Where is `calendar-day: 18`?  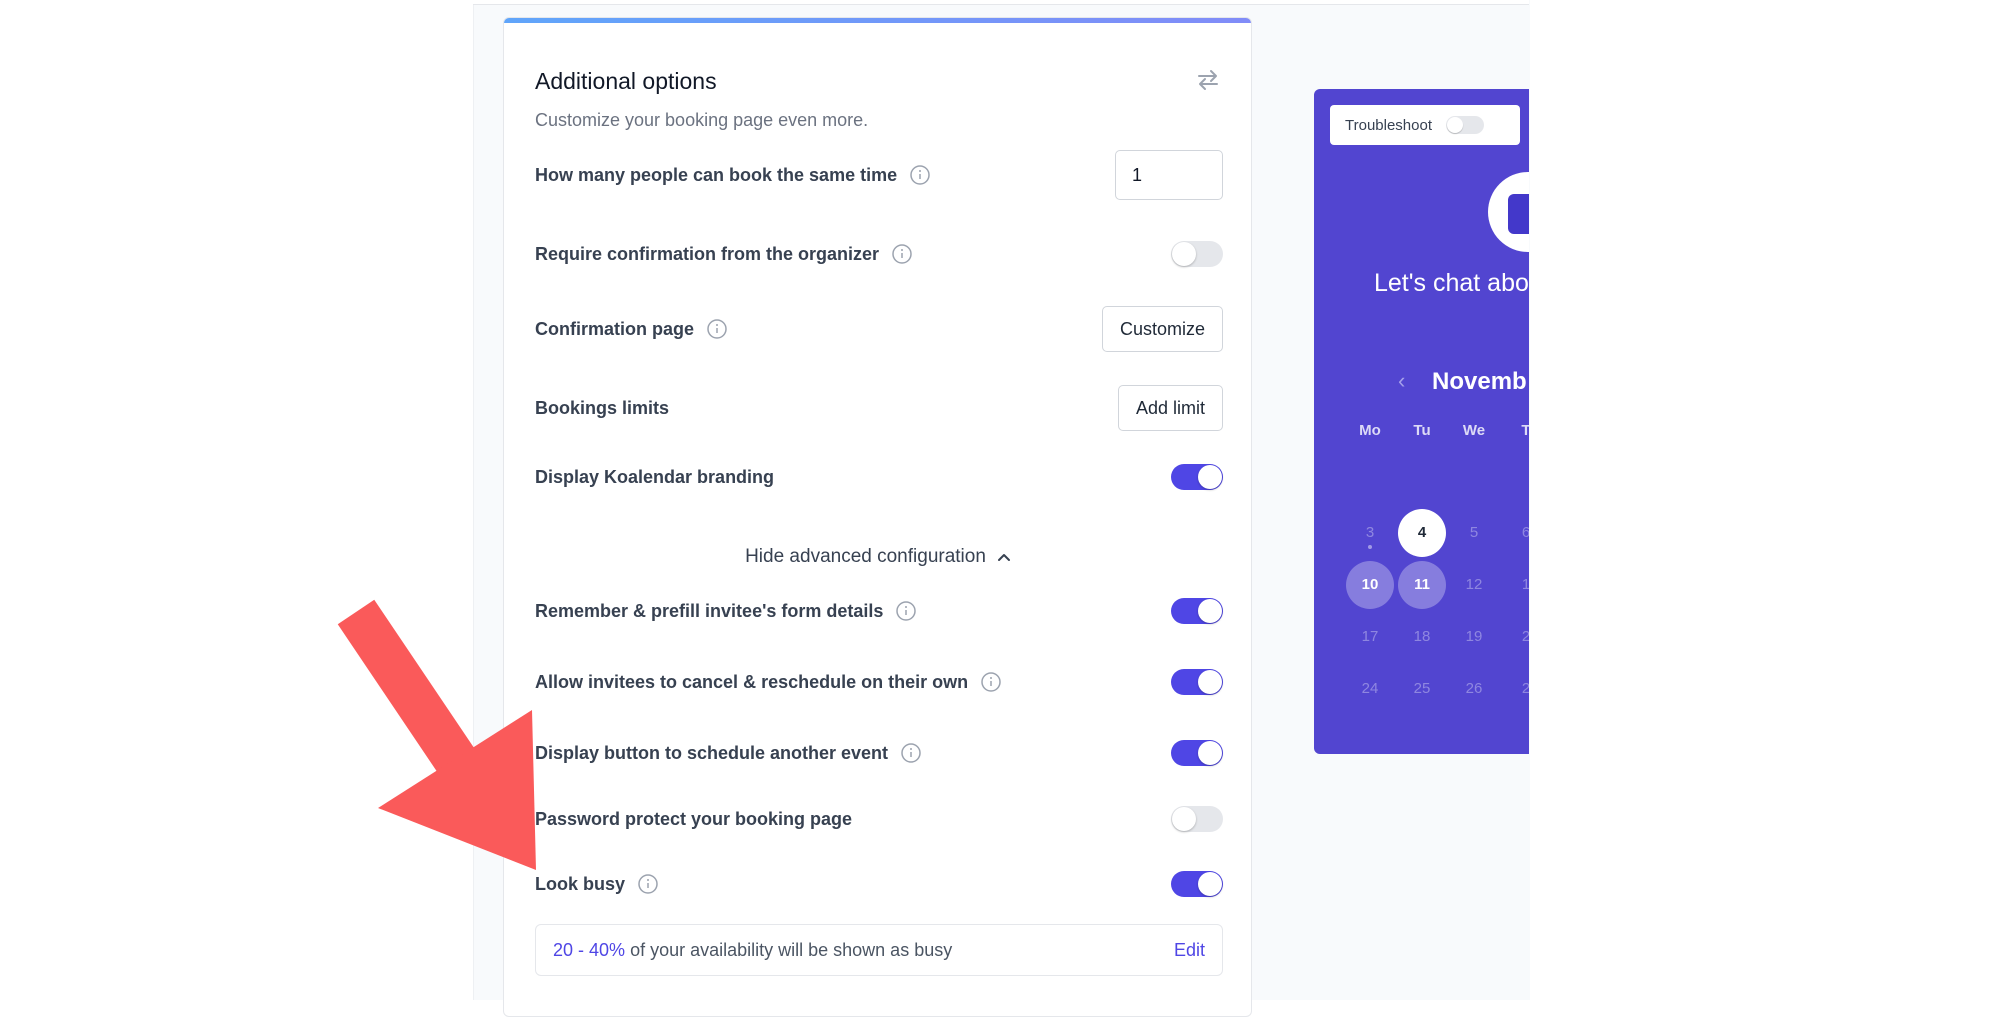 calendar-day: 18 is located at coordinates (1422, 636).